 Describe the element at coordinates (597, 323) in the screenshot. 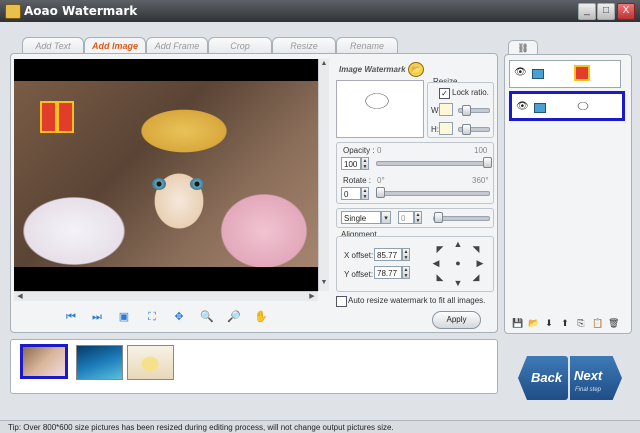

I see `paste-icon: 📋` at that location.